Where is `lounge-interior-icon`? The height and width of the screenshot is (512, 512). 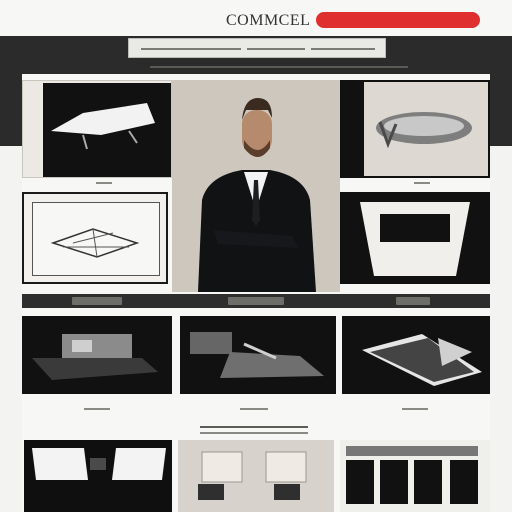 lounge-interior-icon is located at coordinates (256, 476).